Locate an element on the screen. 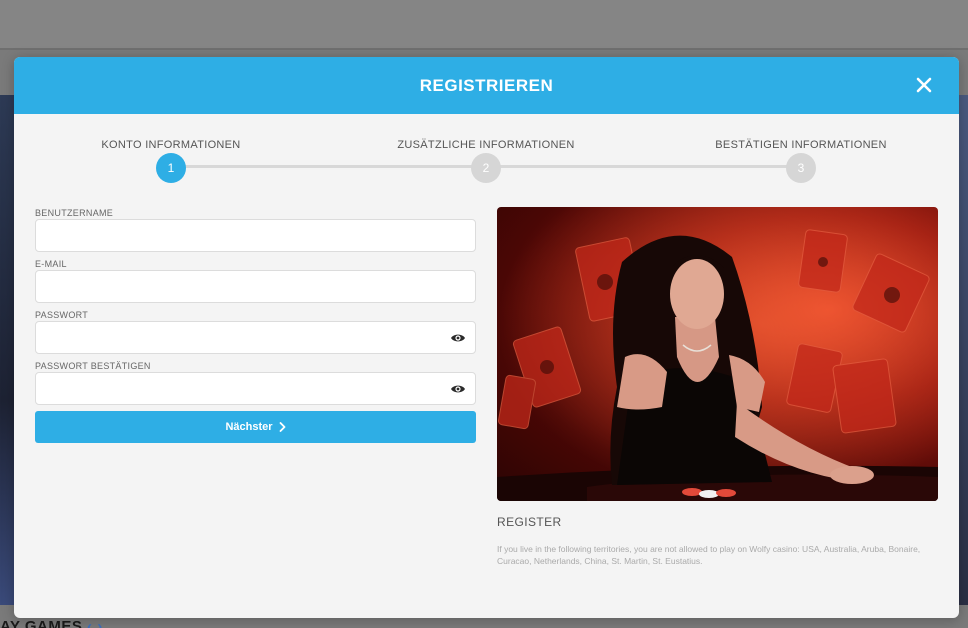 This screenshot has height=628, width=968. chevron-right-icon is located at coordinates (282, 427).